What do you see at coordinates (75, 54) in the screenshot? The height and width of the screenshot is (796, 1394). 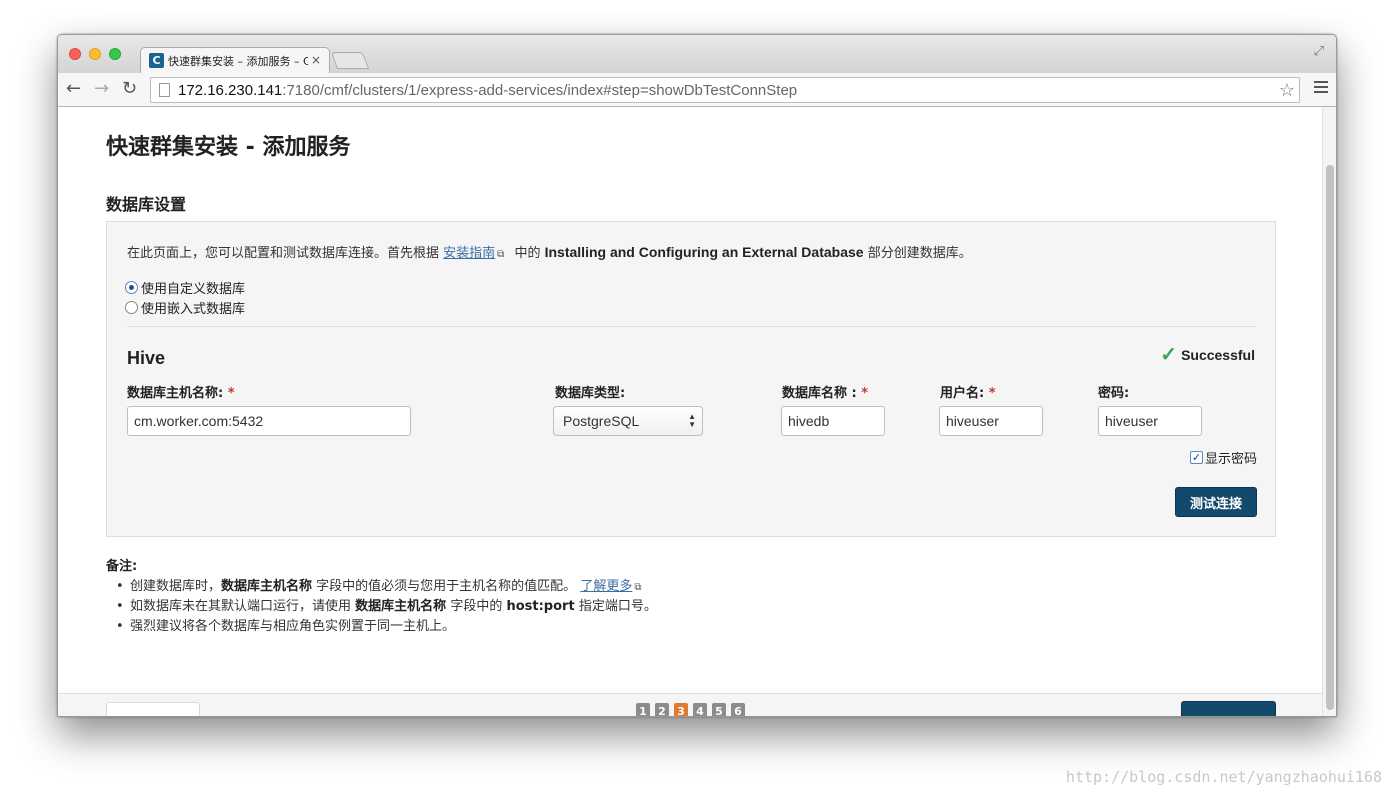 I see `close-window-button` at bounding box center [75, 54].